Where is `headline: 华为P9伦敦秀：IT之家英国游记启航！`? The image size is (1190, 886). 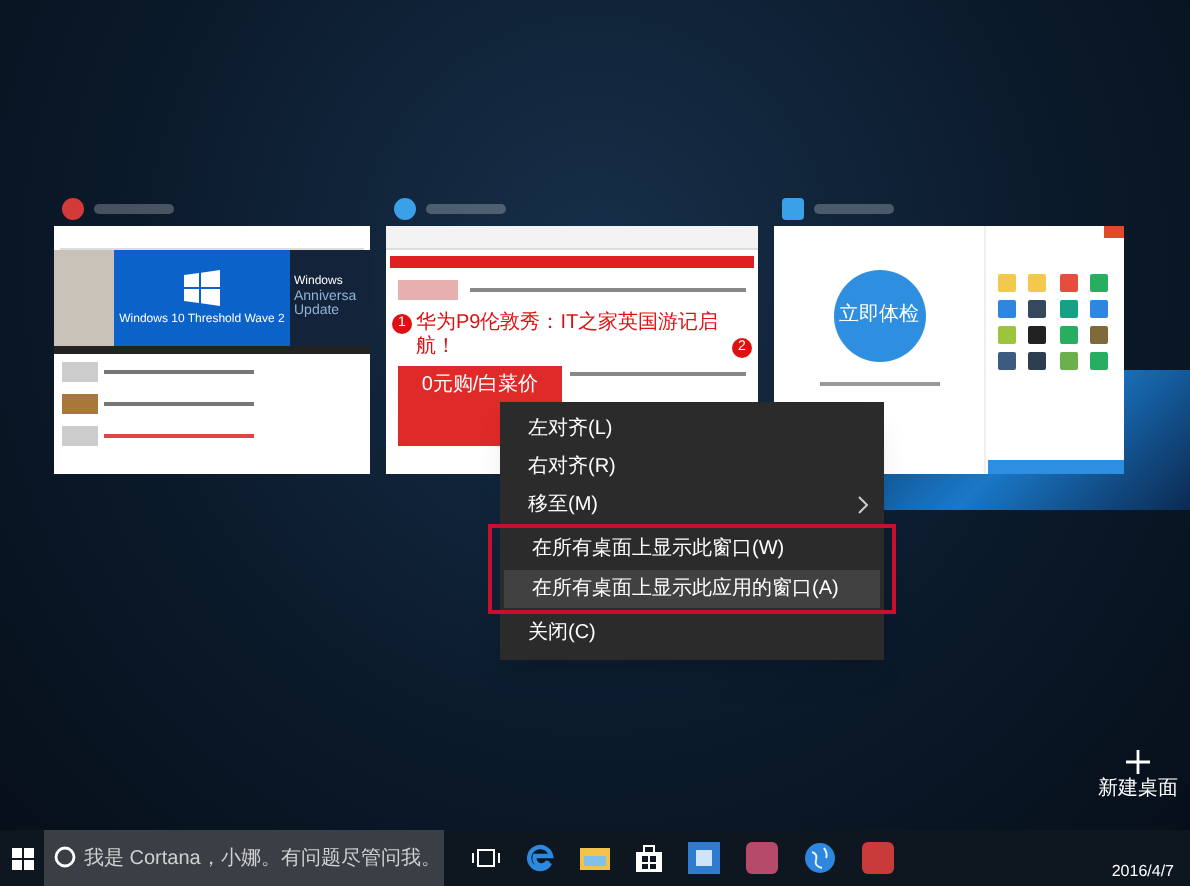 headline: 华为P9伦敦秀：IT之家英国游记启航！ is located at coordinates (568, 336).